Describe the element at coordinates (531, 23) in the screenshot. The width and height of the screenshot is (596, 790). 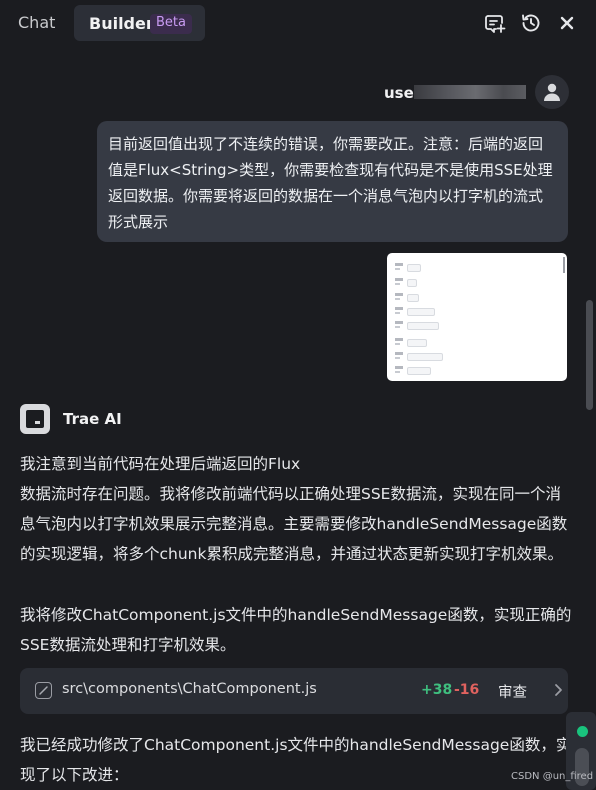
I see `history-icon` at that location.